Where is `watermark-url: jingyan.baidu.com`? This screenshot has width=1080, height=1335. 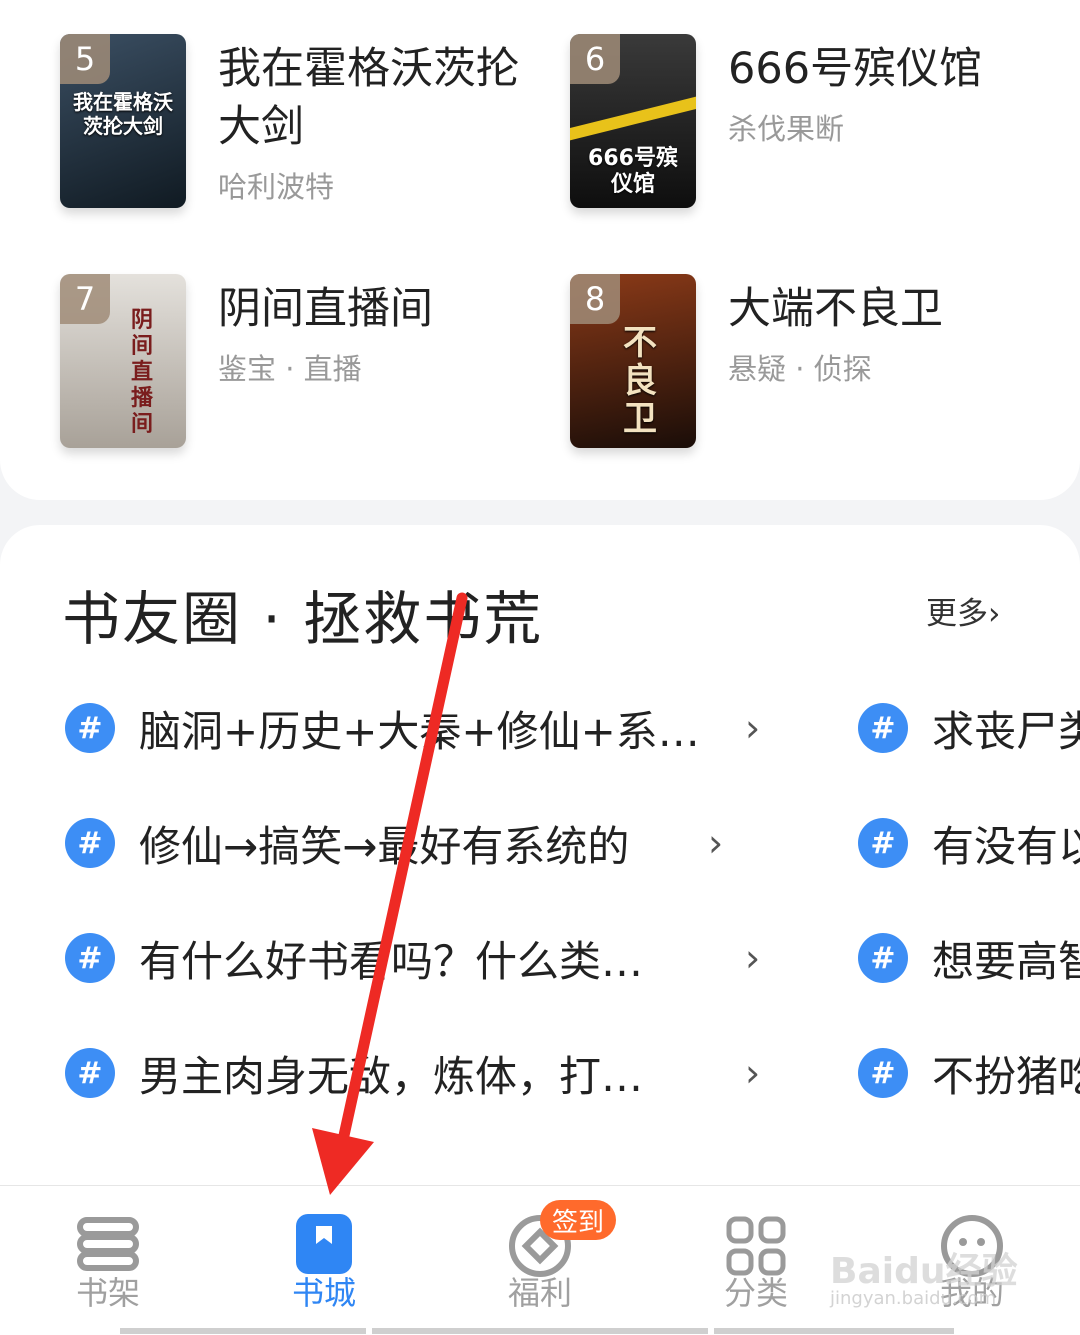 watermark-url: jingyan.baidu.com is located at coordinates (913, 1298).